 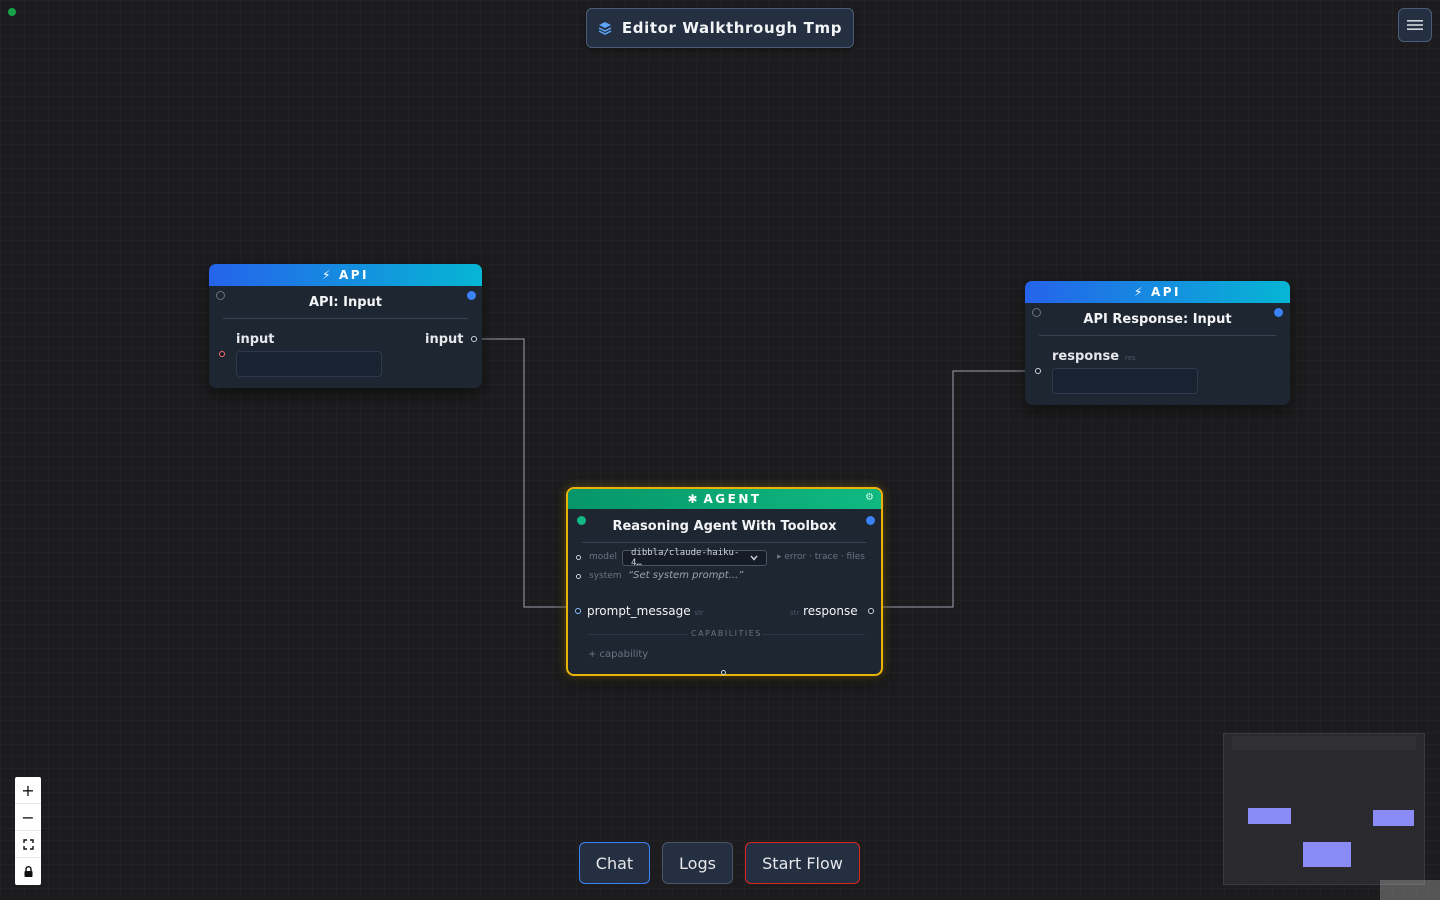 What do you see at coordinates (953, 489) in the screenshot?
I see `edge-response-to-api-response` at bounding box center [953, 489].